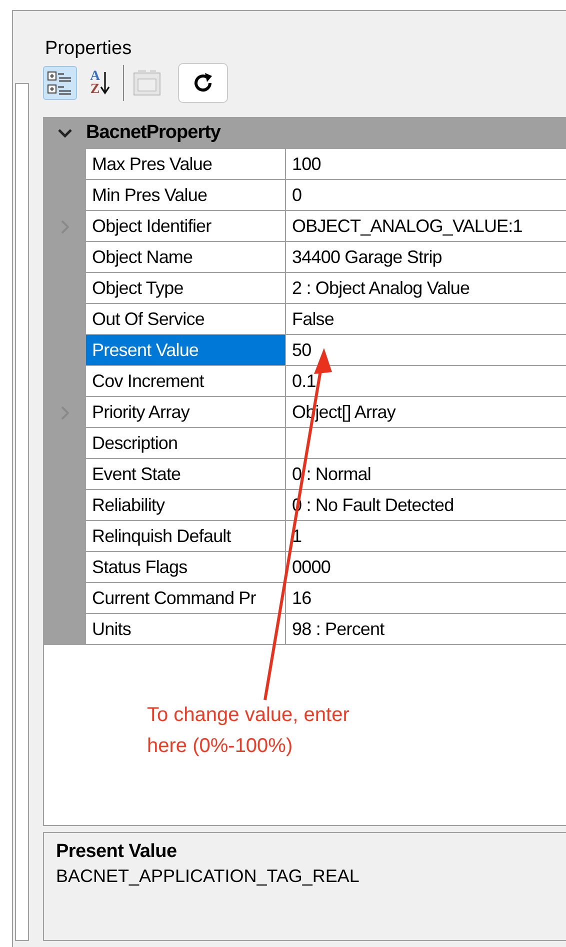  Describe the element at coordinates (117, 852) in the screenshot. I see `description-title: Present Value` at that location.